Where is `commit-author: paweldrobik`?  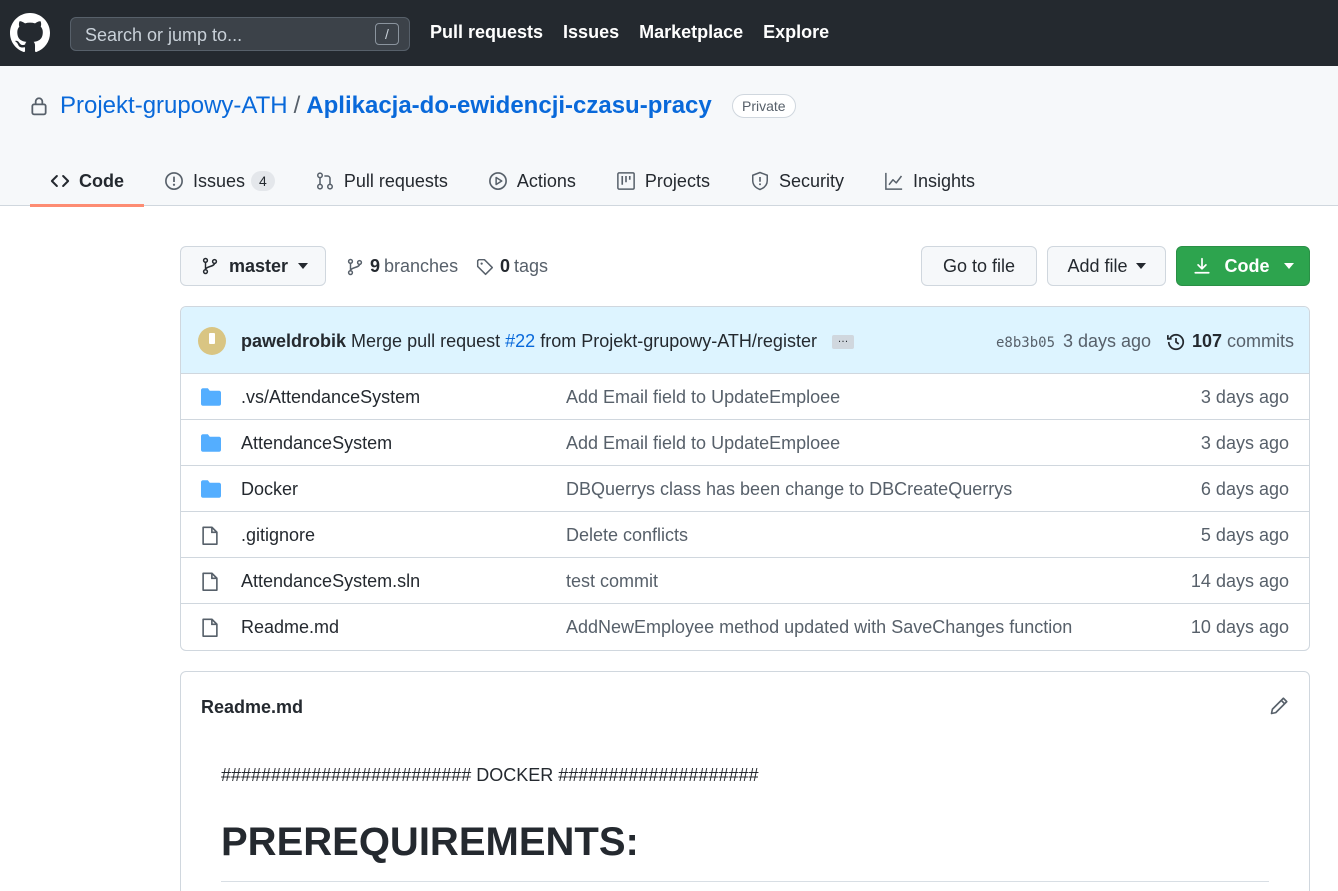 commit-author: paweldrobik is located at coordinates (293, 341).